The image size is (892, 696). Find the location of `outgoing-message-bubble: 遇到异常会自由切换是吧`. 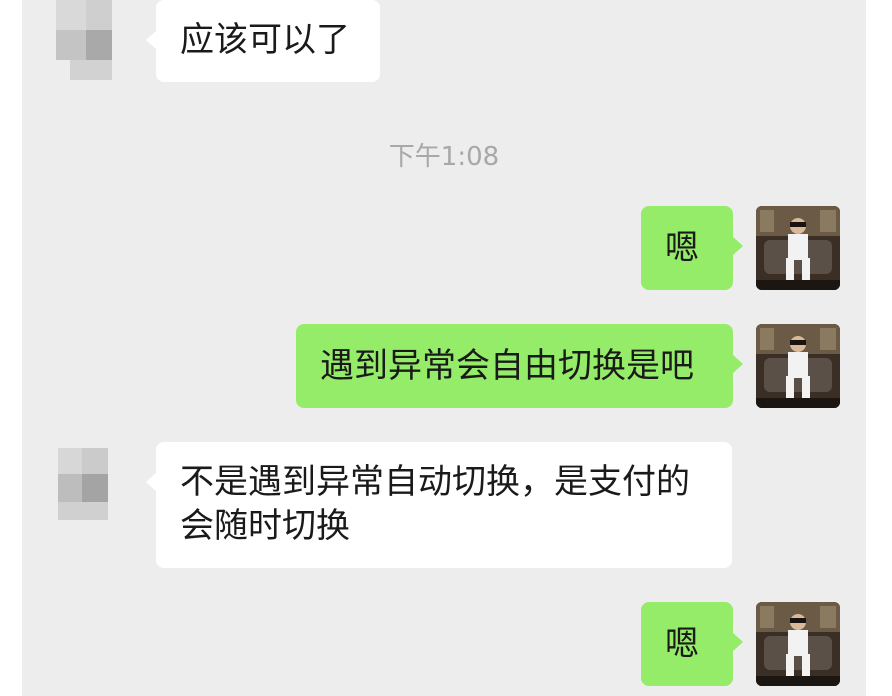

outgoing-message-bubble: 遇到异常会自由切换是吧 is located at coordinates (519, 366).